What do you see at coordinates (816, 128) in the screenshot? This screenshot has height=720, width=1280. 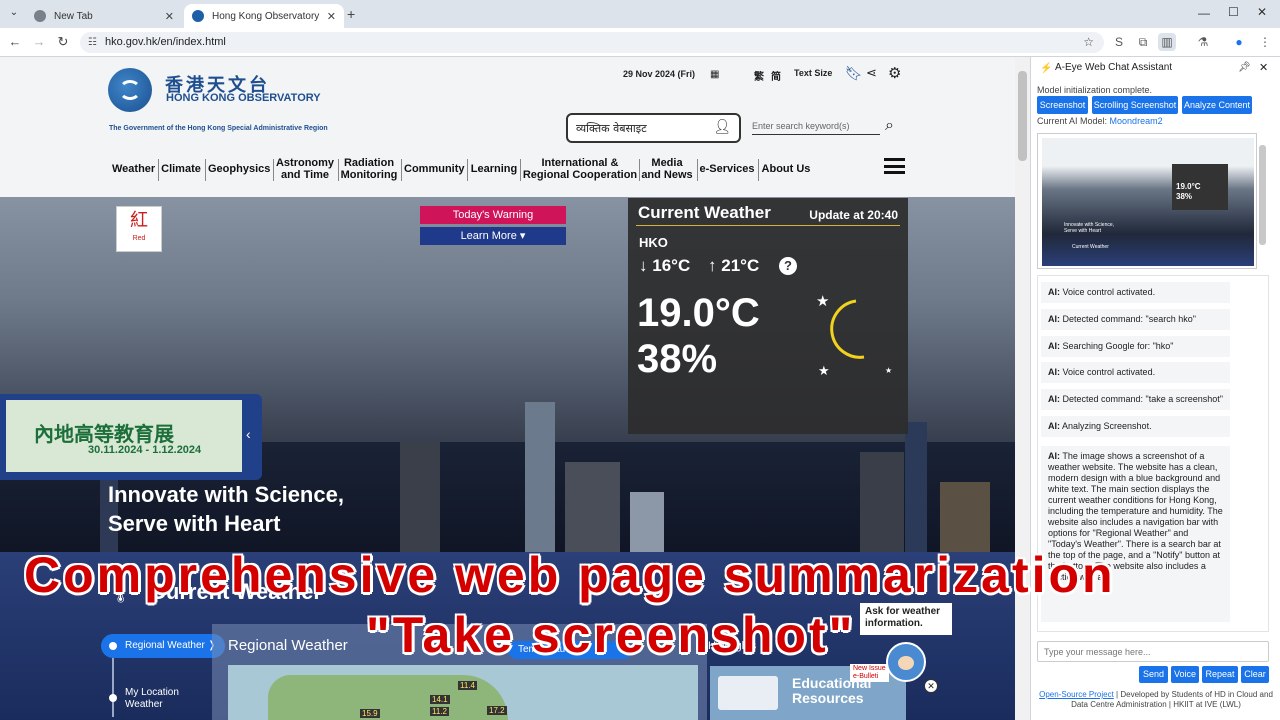 I see `search-input: Enter search keyword(s)` at bounding box center [816, 128].